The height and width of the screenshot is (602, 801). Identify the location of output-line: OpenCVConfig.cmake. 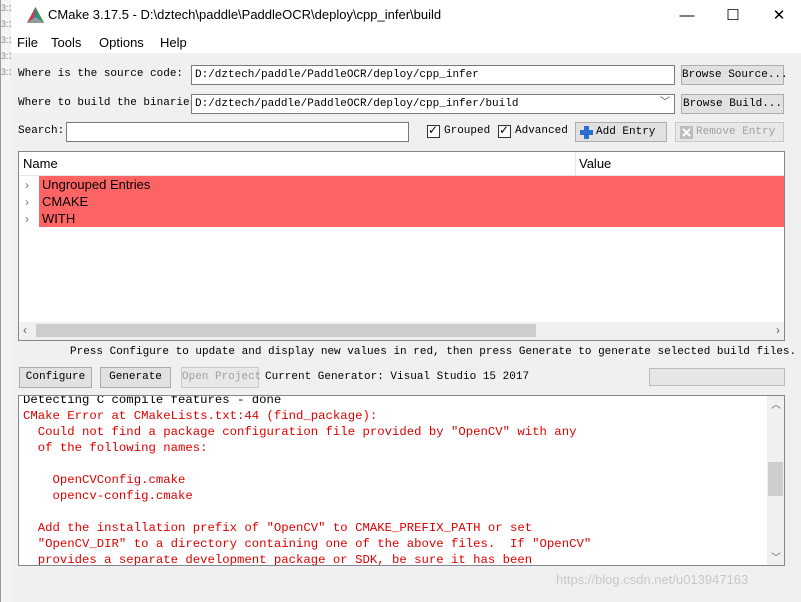
(104, 480).